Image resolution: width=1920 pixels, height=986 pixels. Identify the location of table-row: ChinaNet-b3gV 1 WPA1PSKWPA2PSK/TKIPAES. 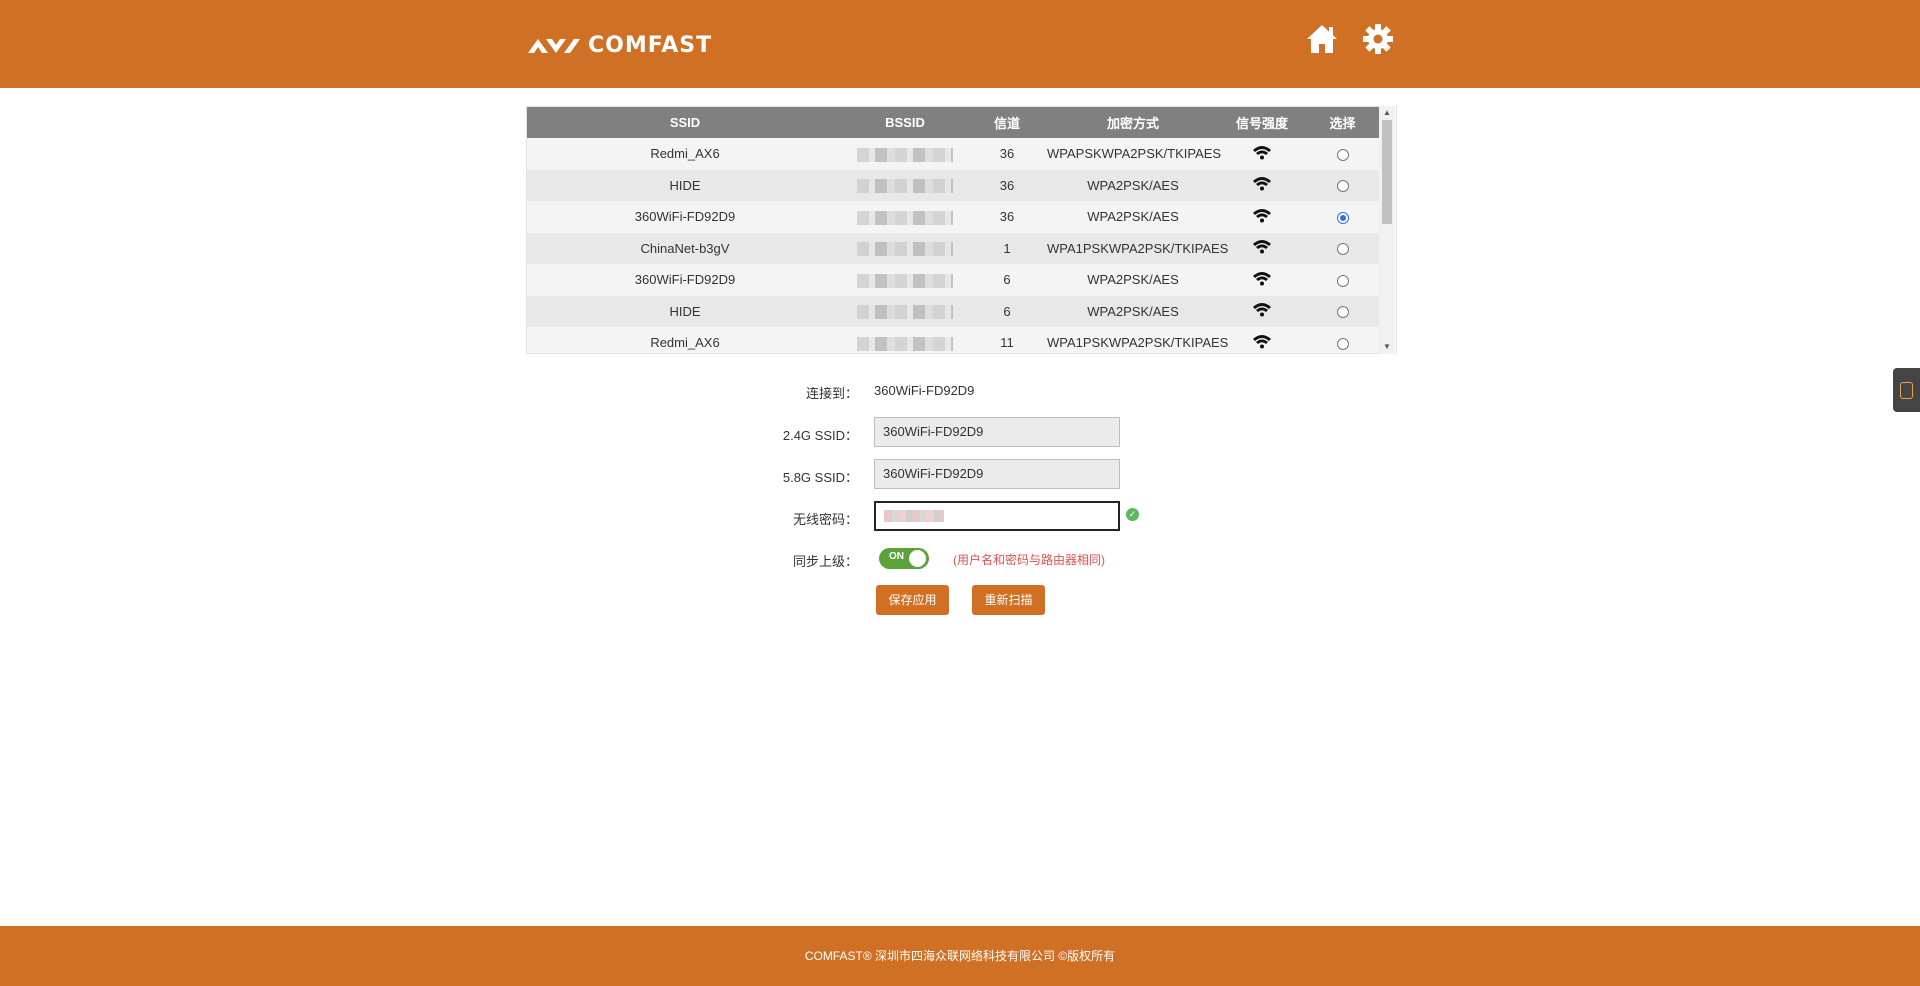
(953, 248).